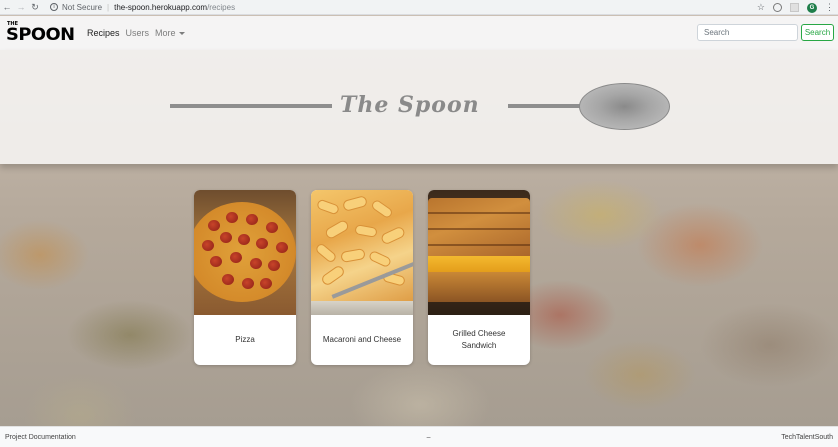 The image size is (838, 447). I want to click on info-icon: i, so click(54, 7).